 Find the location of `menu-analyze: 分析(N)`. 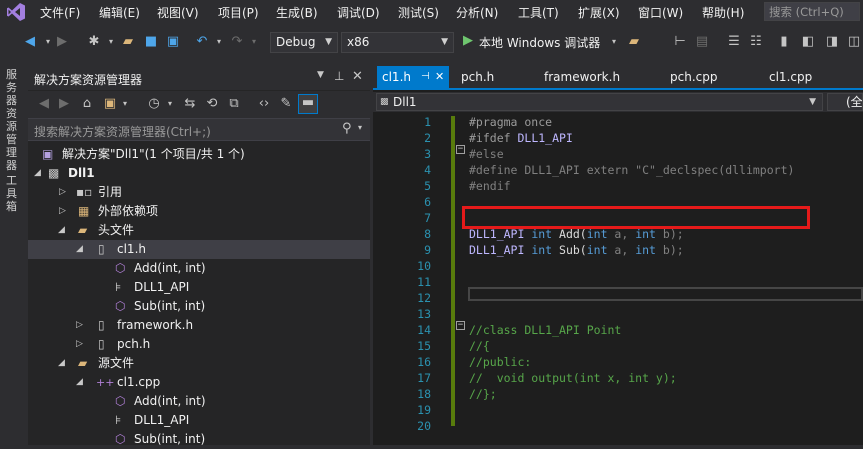

menu-analyze: 分析(N) is located at coordinates (477, 12).